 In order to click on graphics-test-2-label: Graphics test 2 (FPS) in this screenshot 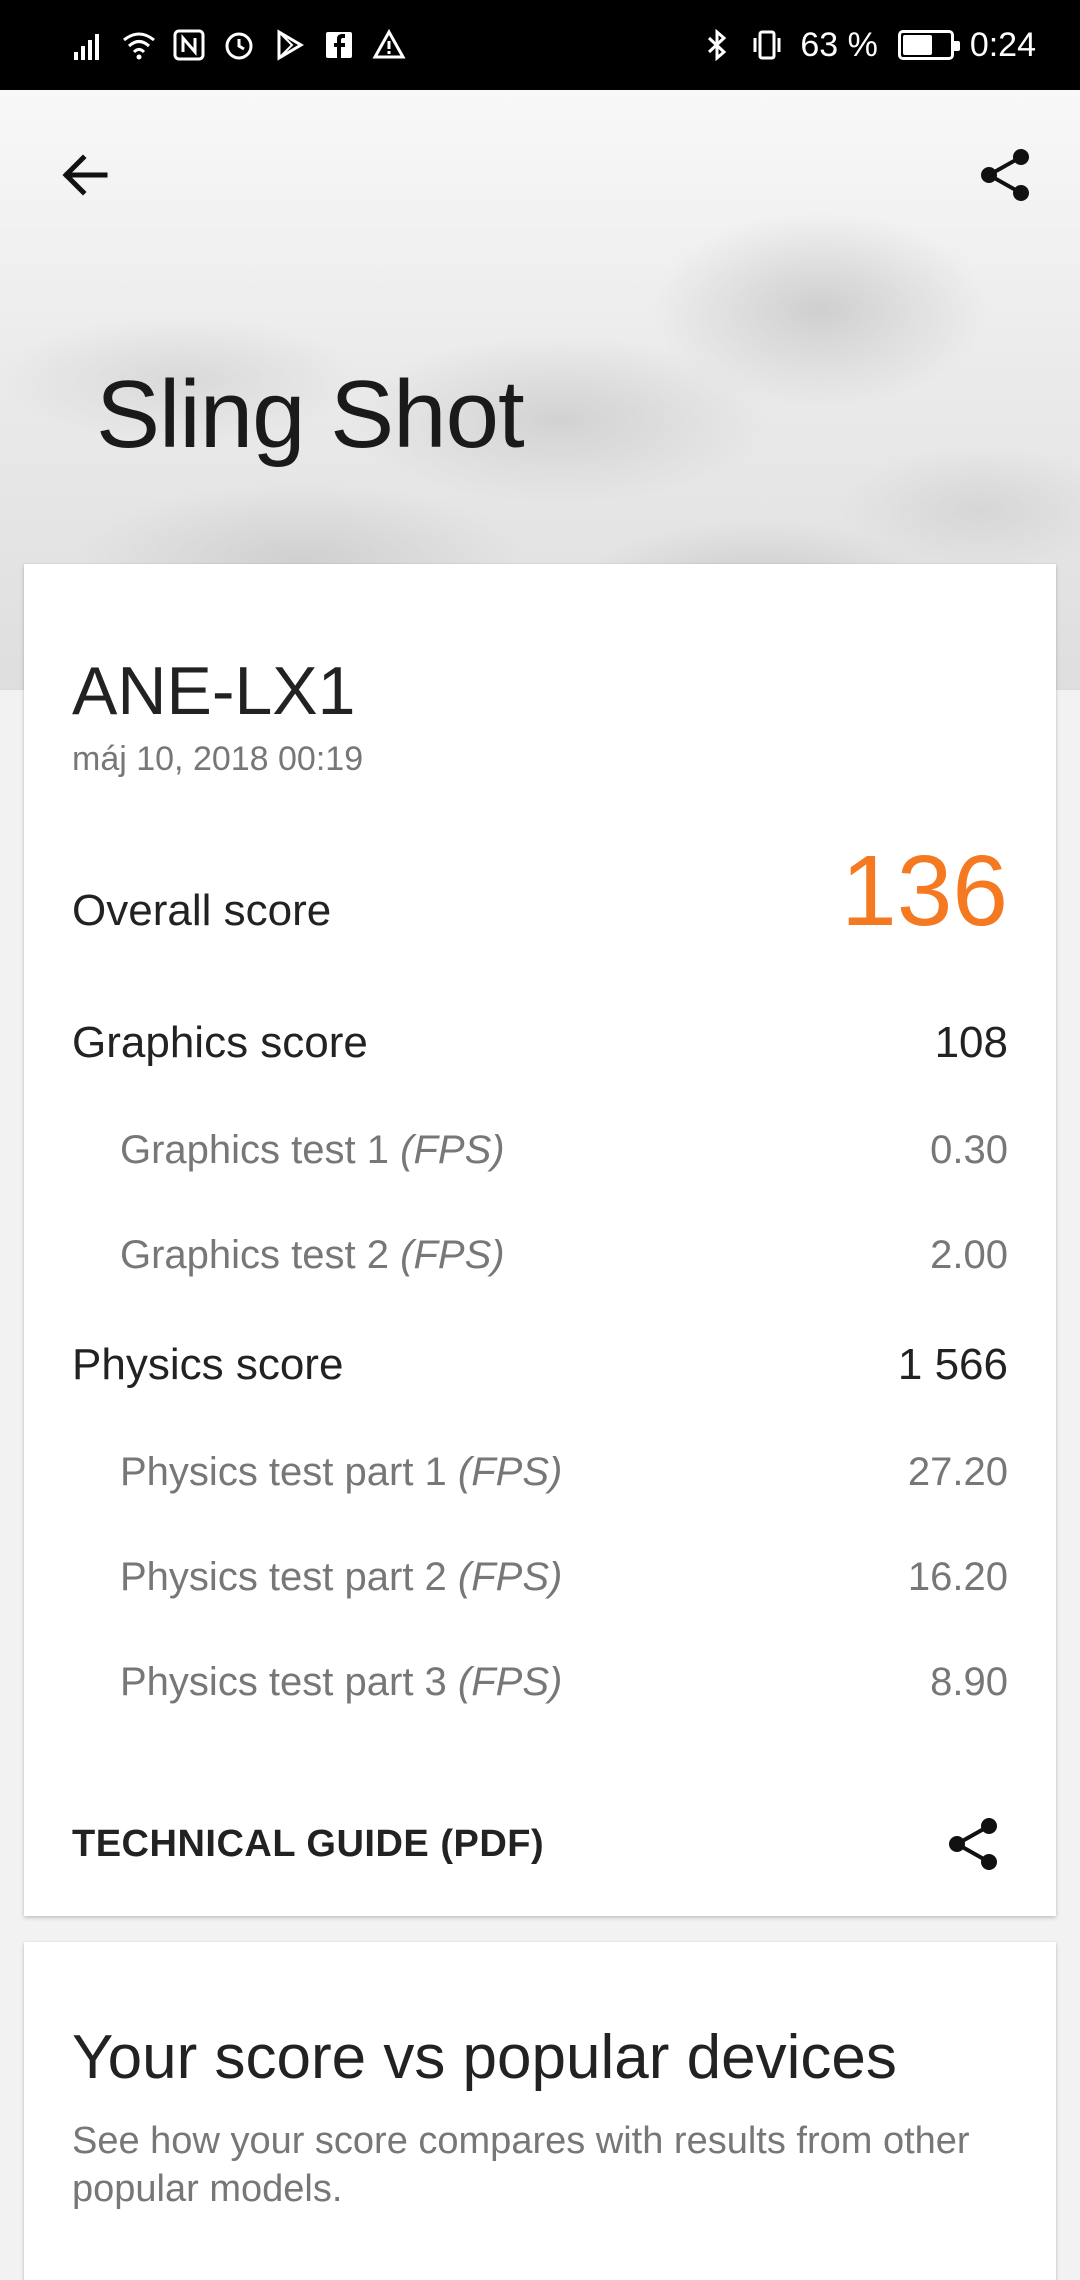, I will do `click(312, 1255)`.